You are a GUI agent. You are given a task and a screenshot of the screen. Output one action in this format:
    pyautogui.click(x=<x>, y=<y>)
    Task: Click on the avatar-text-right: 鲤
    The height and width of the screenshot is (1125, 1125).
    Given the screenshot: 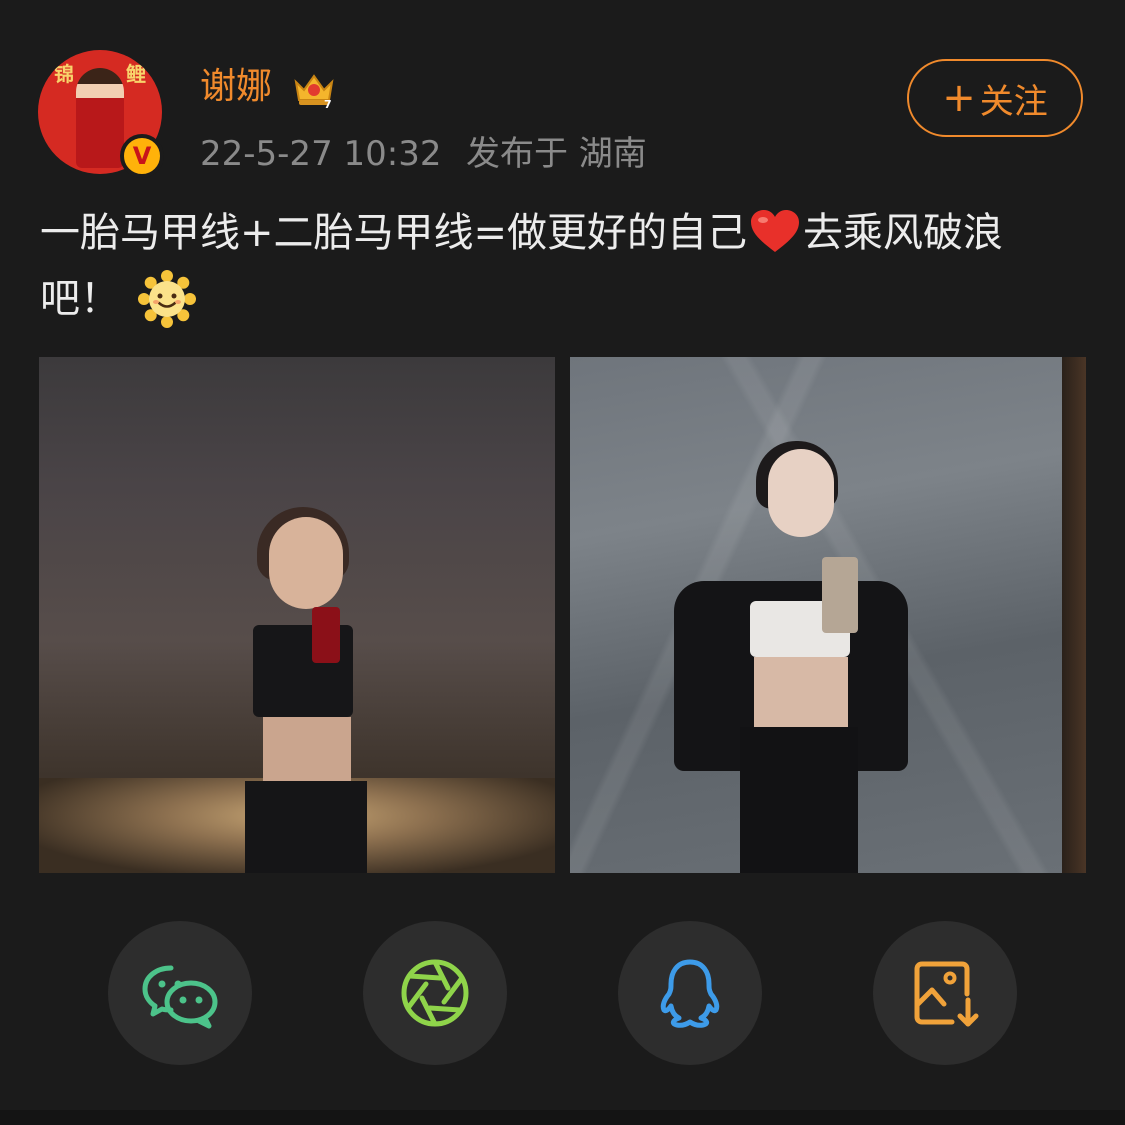 What is the action you would take?
    pyautogui.click(x=136, y=74)
    